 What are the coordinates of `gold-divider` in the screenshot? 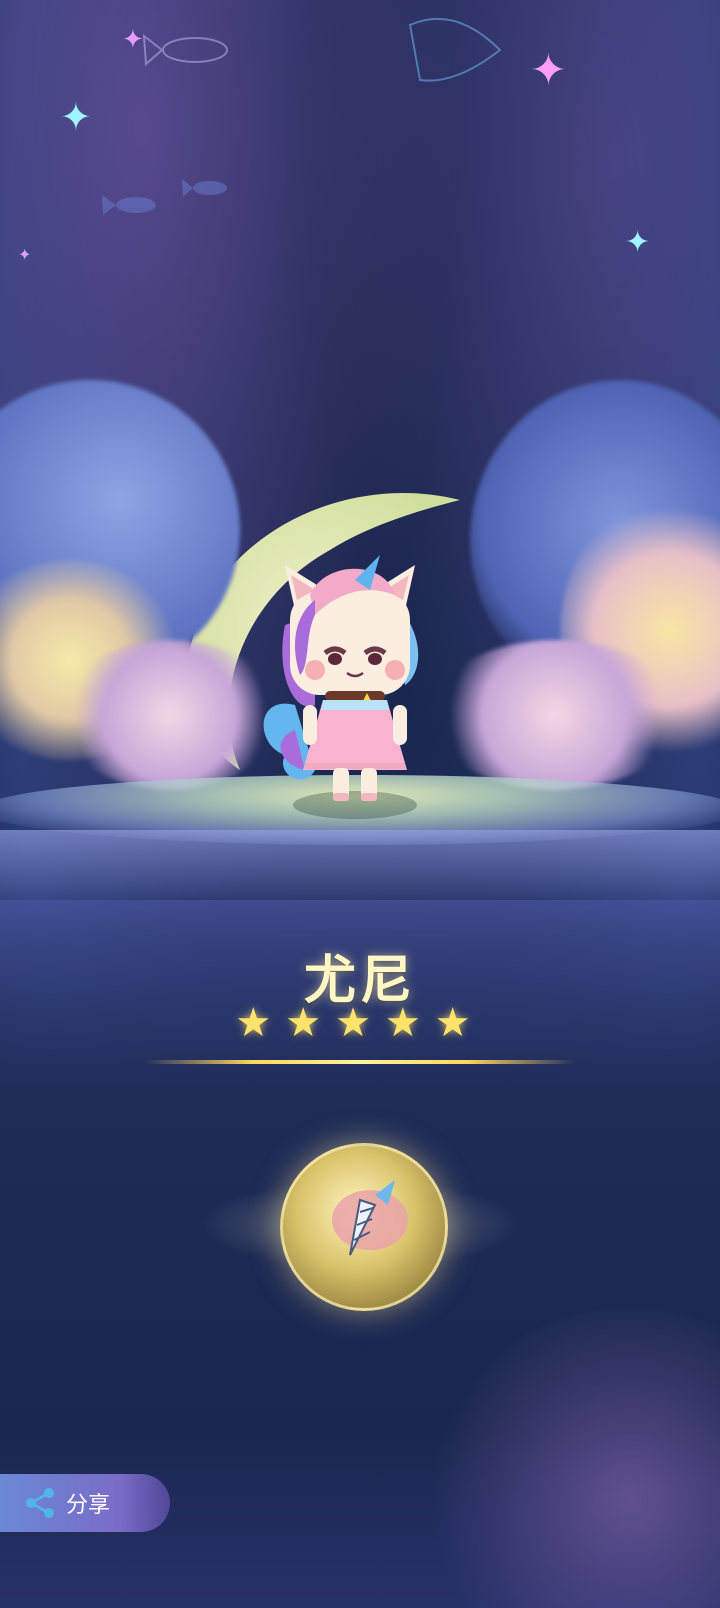 It's located at (360, 1062).